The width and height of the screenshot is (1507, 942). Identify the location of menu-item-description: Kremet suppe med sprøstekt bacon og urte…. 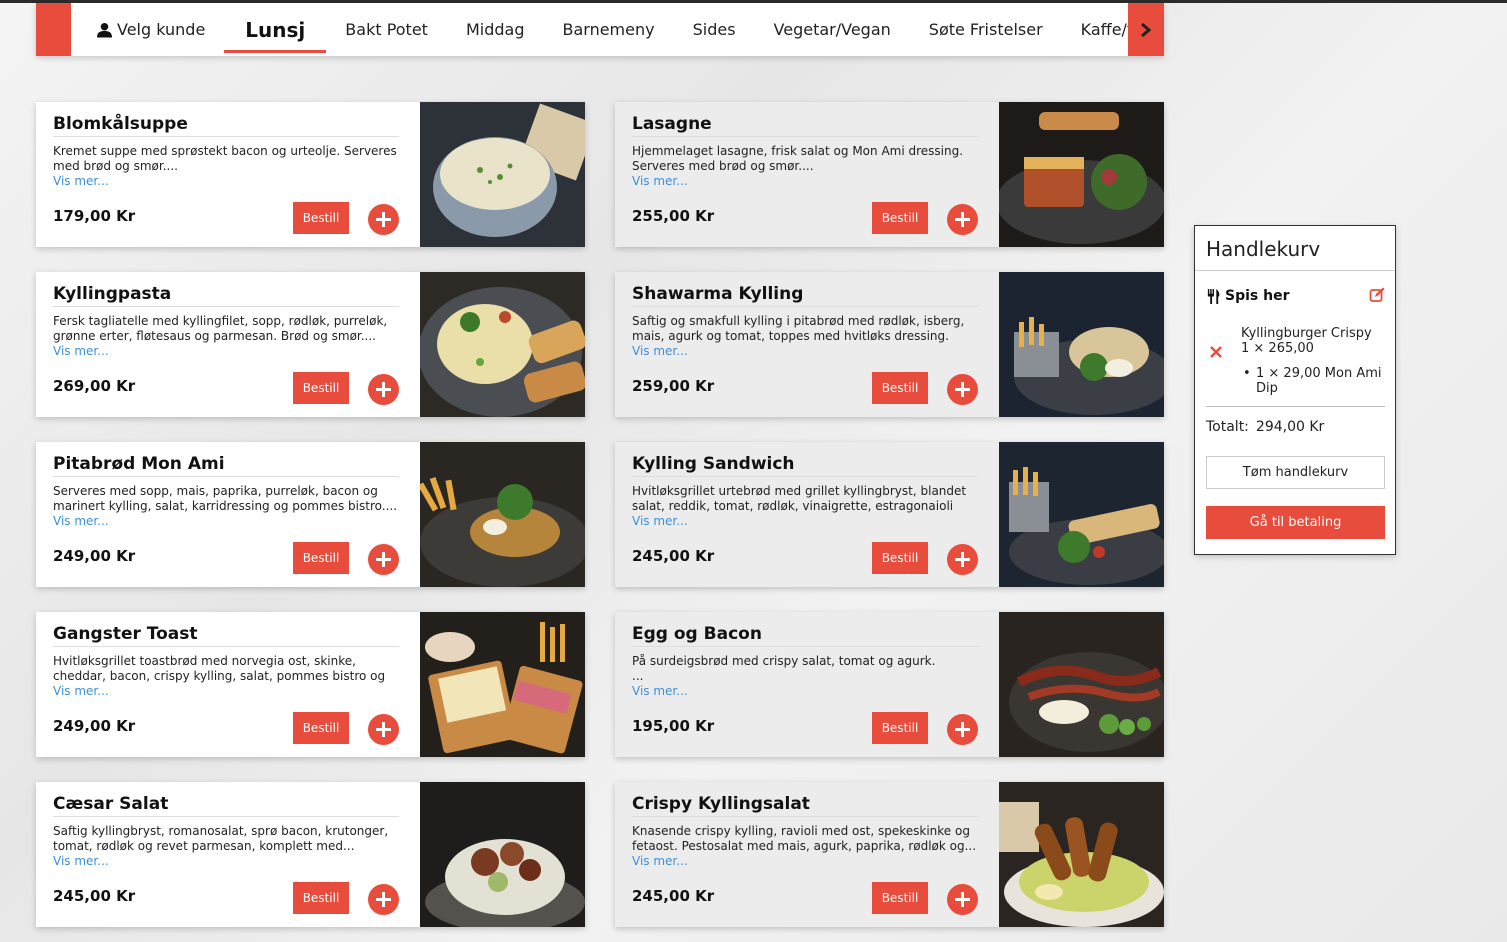
(225, 158).